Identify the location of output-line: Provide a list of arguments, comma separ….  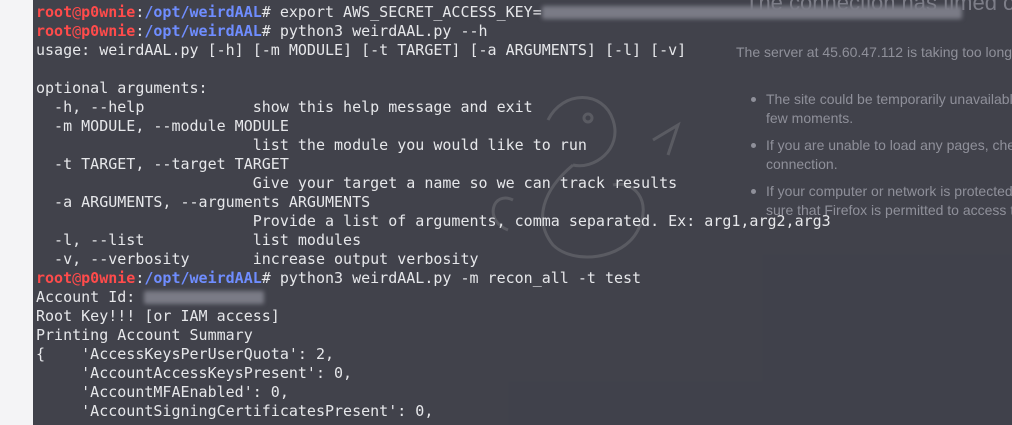
(433, 221).